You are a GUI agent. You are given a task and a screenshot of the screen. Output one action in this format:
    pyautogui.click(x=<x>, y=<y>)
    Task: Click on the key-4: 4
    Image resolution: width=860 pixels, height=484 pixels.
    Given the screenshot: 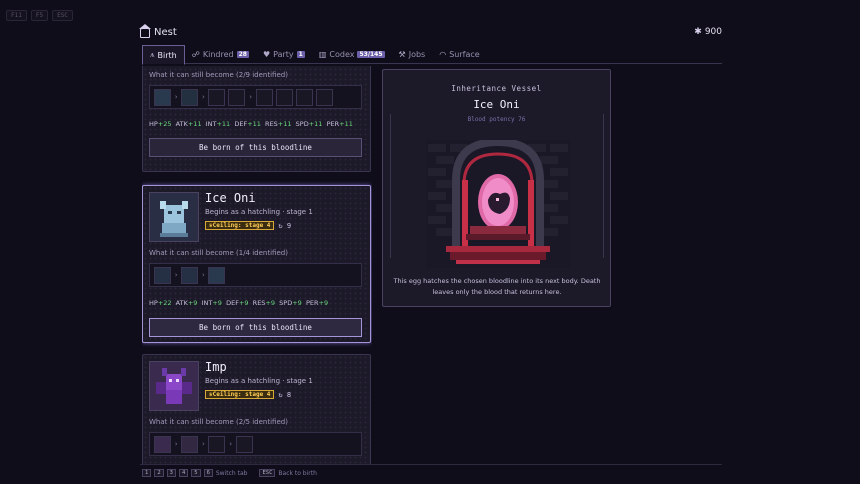 What is the action you would take?
    pyautogui.click(x=183, y=473)
    